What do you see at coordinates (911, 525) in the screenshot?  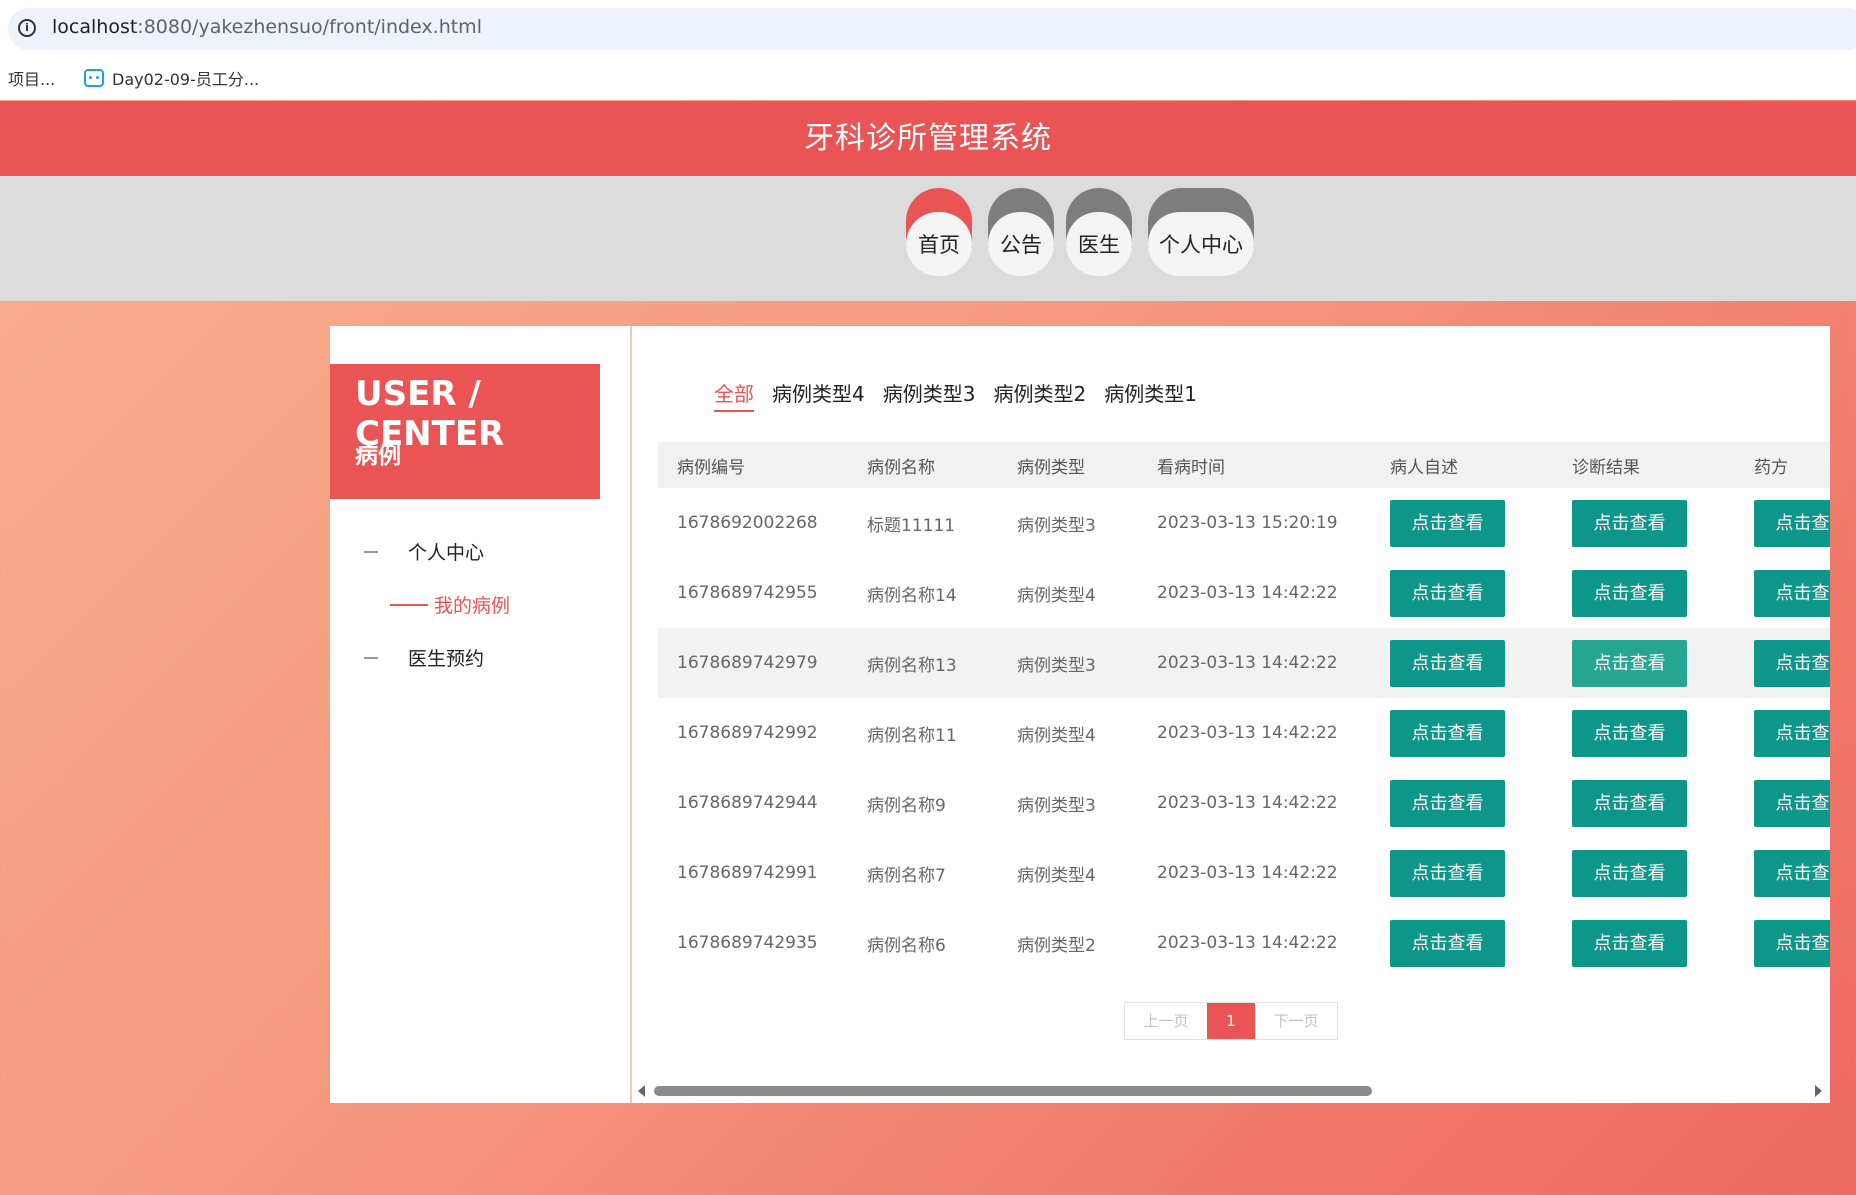 I see `cell-case-name: 标题11111` at bounding box center [911, 525].